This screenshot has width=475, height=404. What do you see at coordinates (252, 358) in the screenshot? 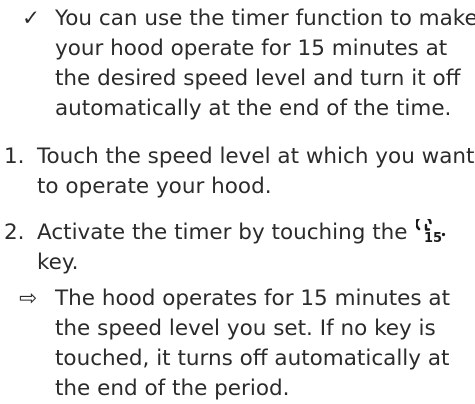
I see `result-line: touched, it turns off automatically at` at bounding box center [252, 358].